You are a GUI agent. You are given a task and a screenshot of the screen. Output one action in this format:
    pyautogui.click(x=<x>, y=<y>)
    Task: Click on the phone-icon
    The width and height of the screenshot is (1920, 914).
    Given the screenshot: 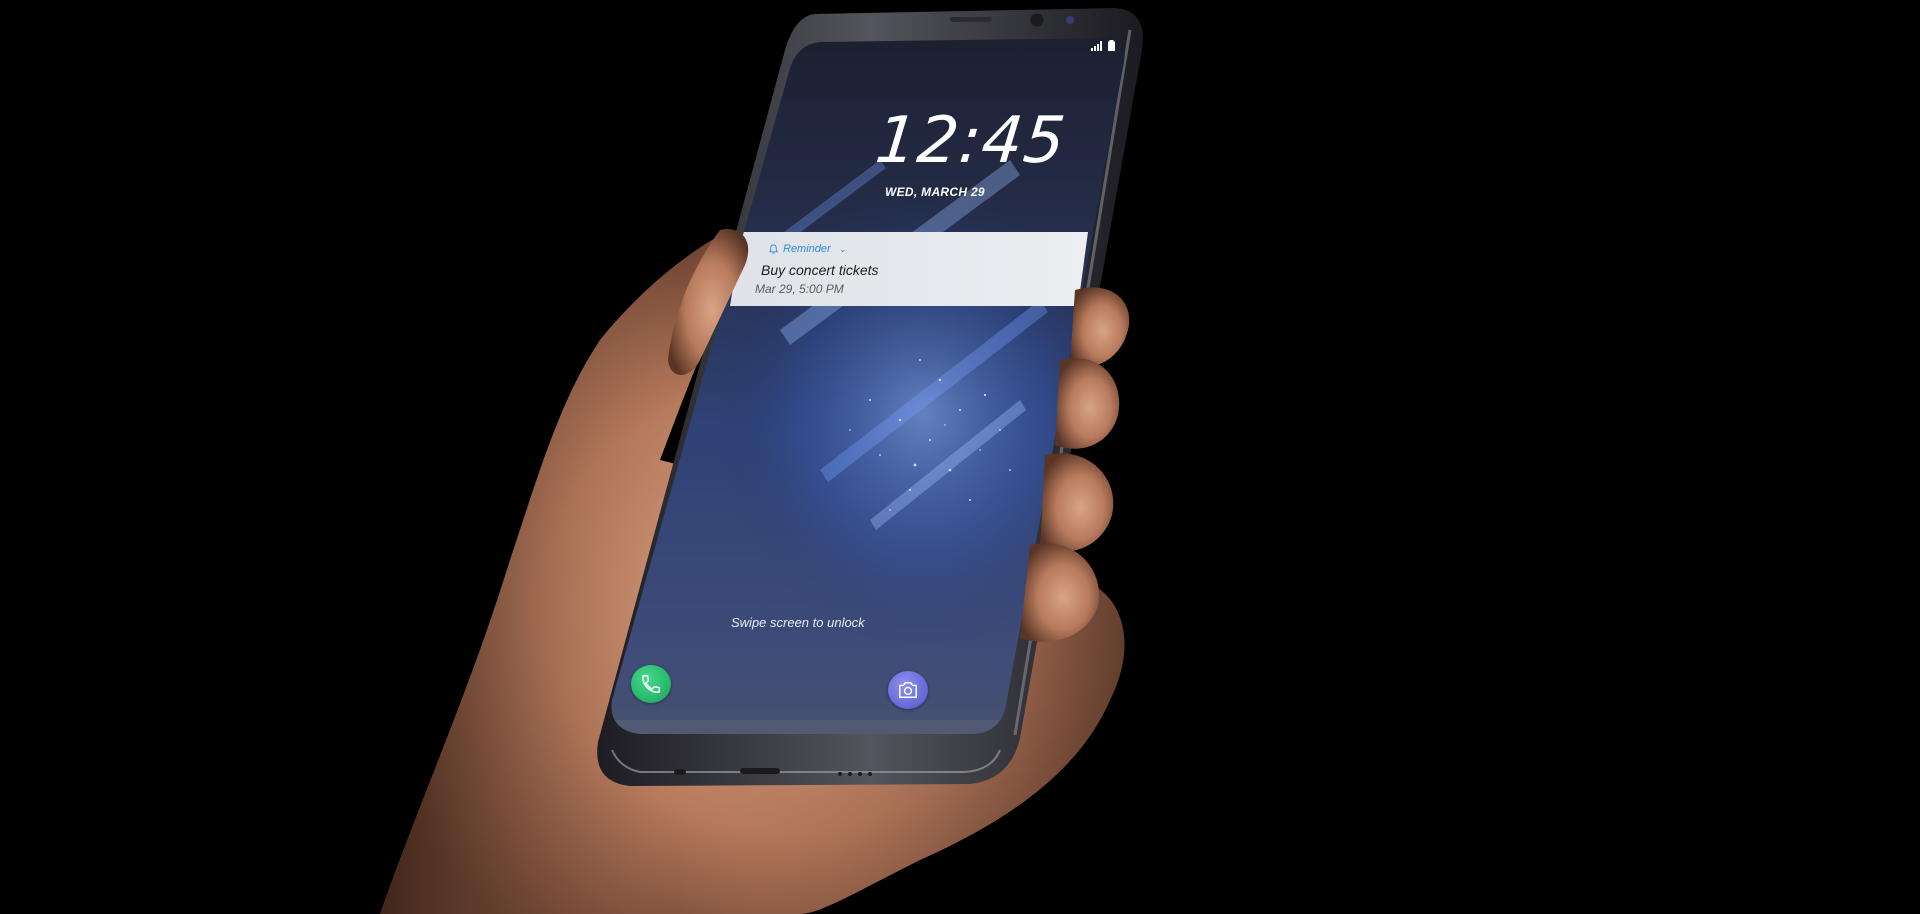 What is the action you would take?
    pyautogui.click(x=651, y=684)
    